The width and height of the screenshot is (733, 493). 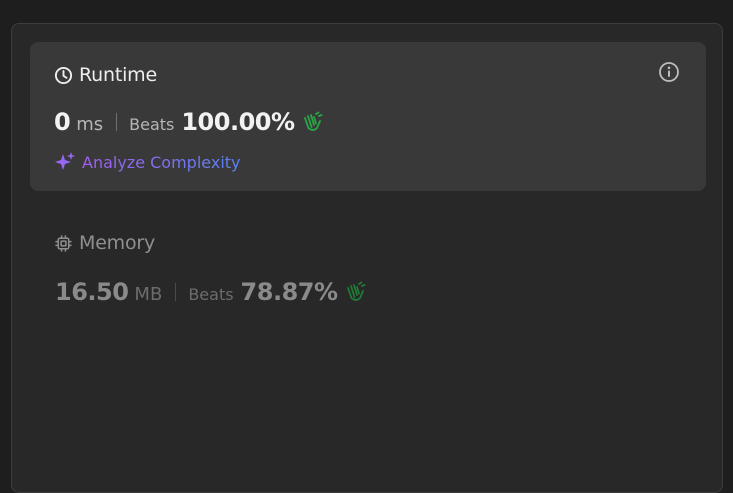 I want to click on memory-heading: Memory, so click(x=104, y=243).